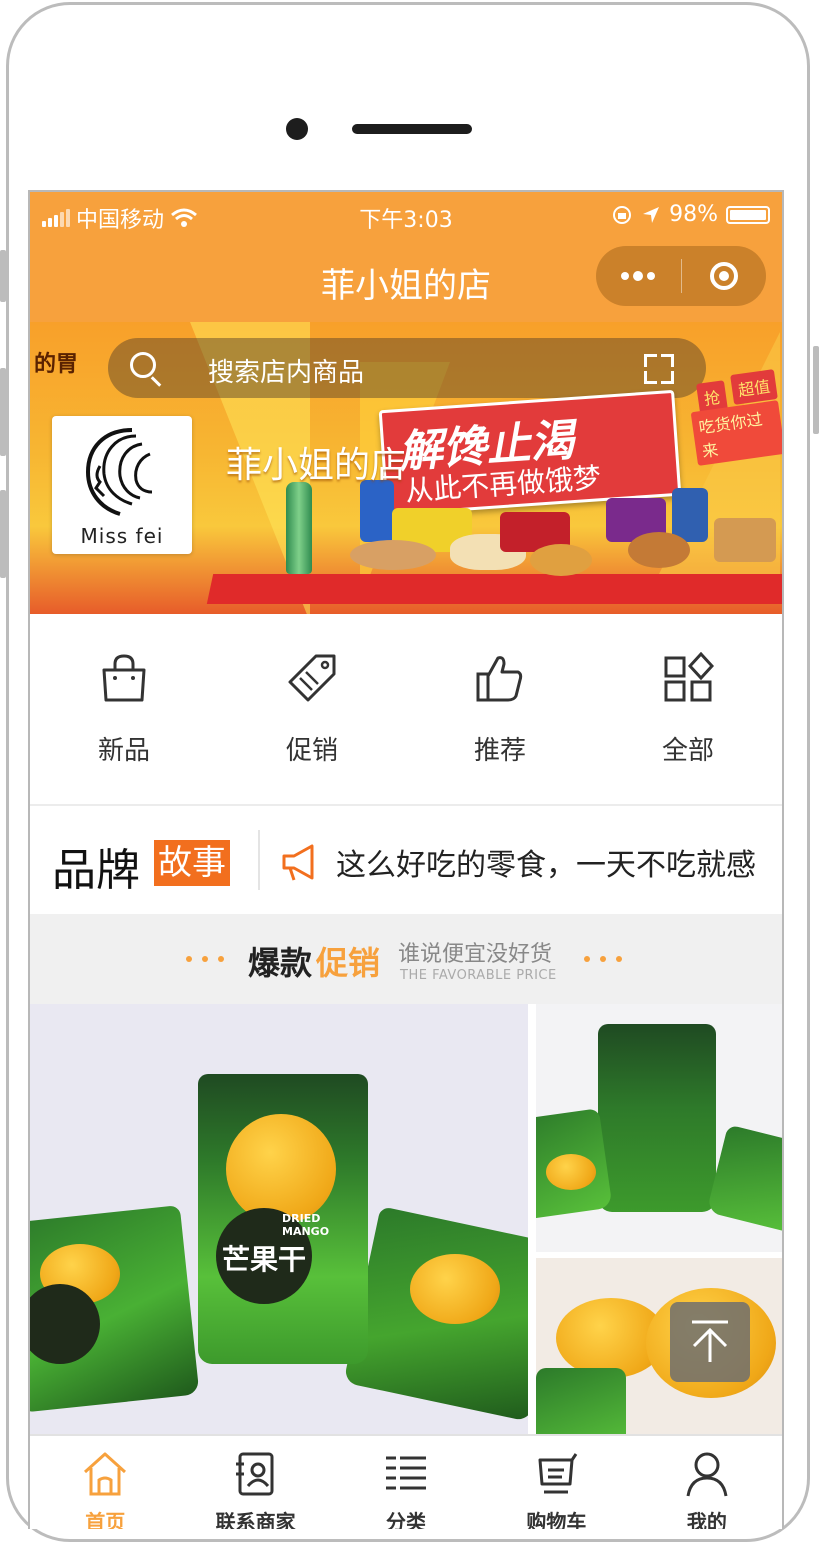 The image size is (819, 1542). Describe the element at coordinates (556, 1519) in the screenshot. I see `tab-label: 购物车` at that location.